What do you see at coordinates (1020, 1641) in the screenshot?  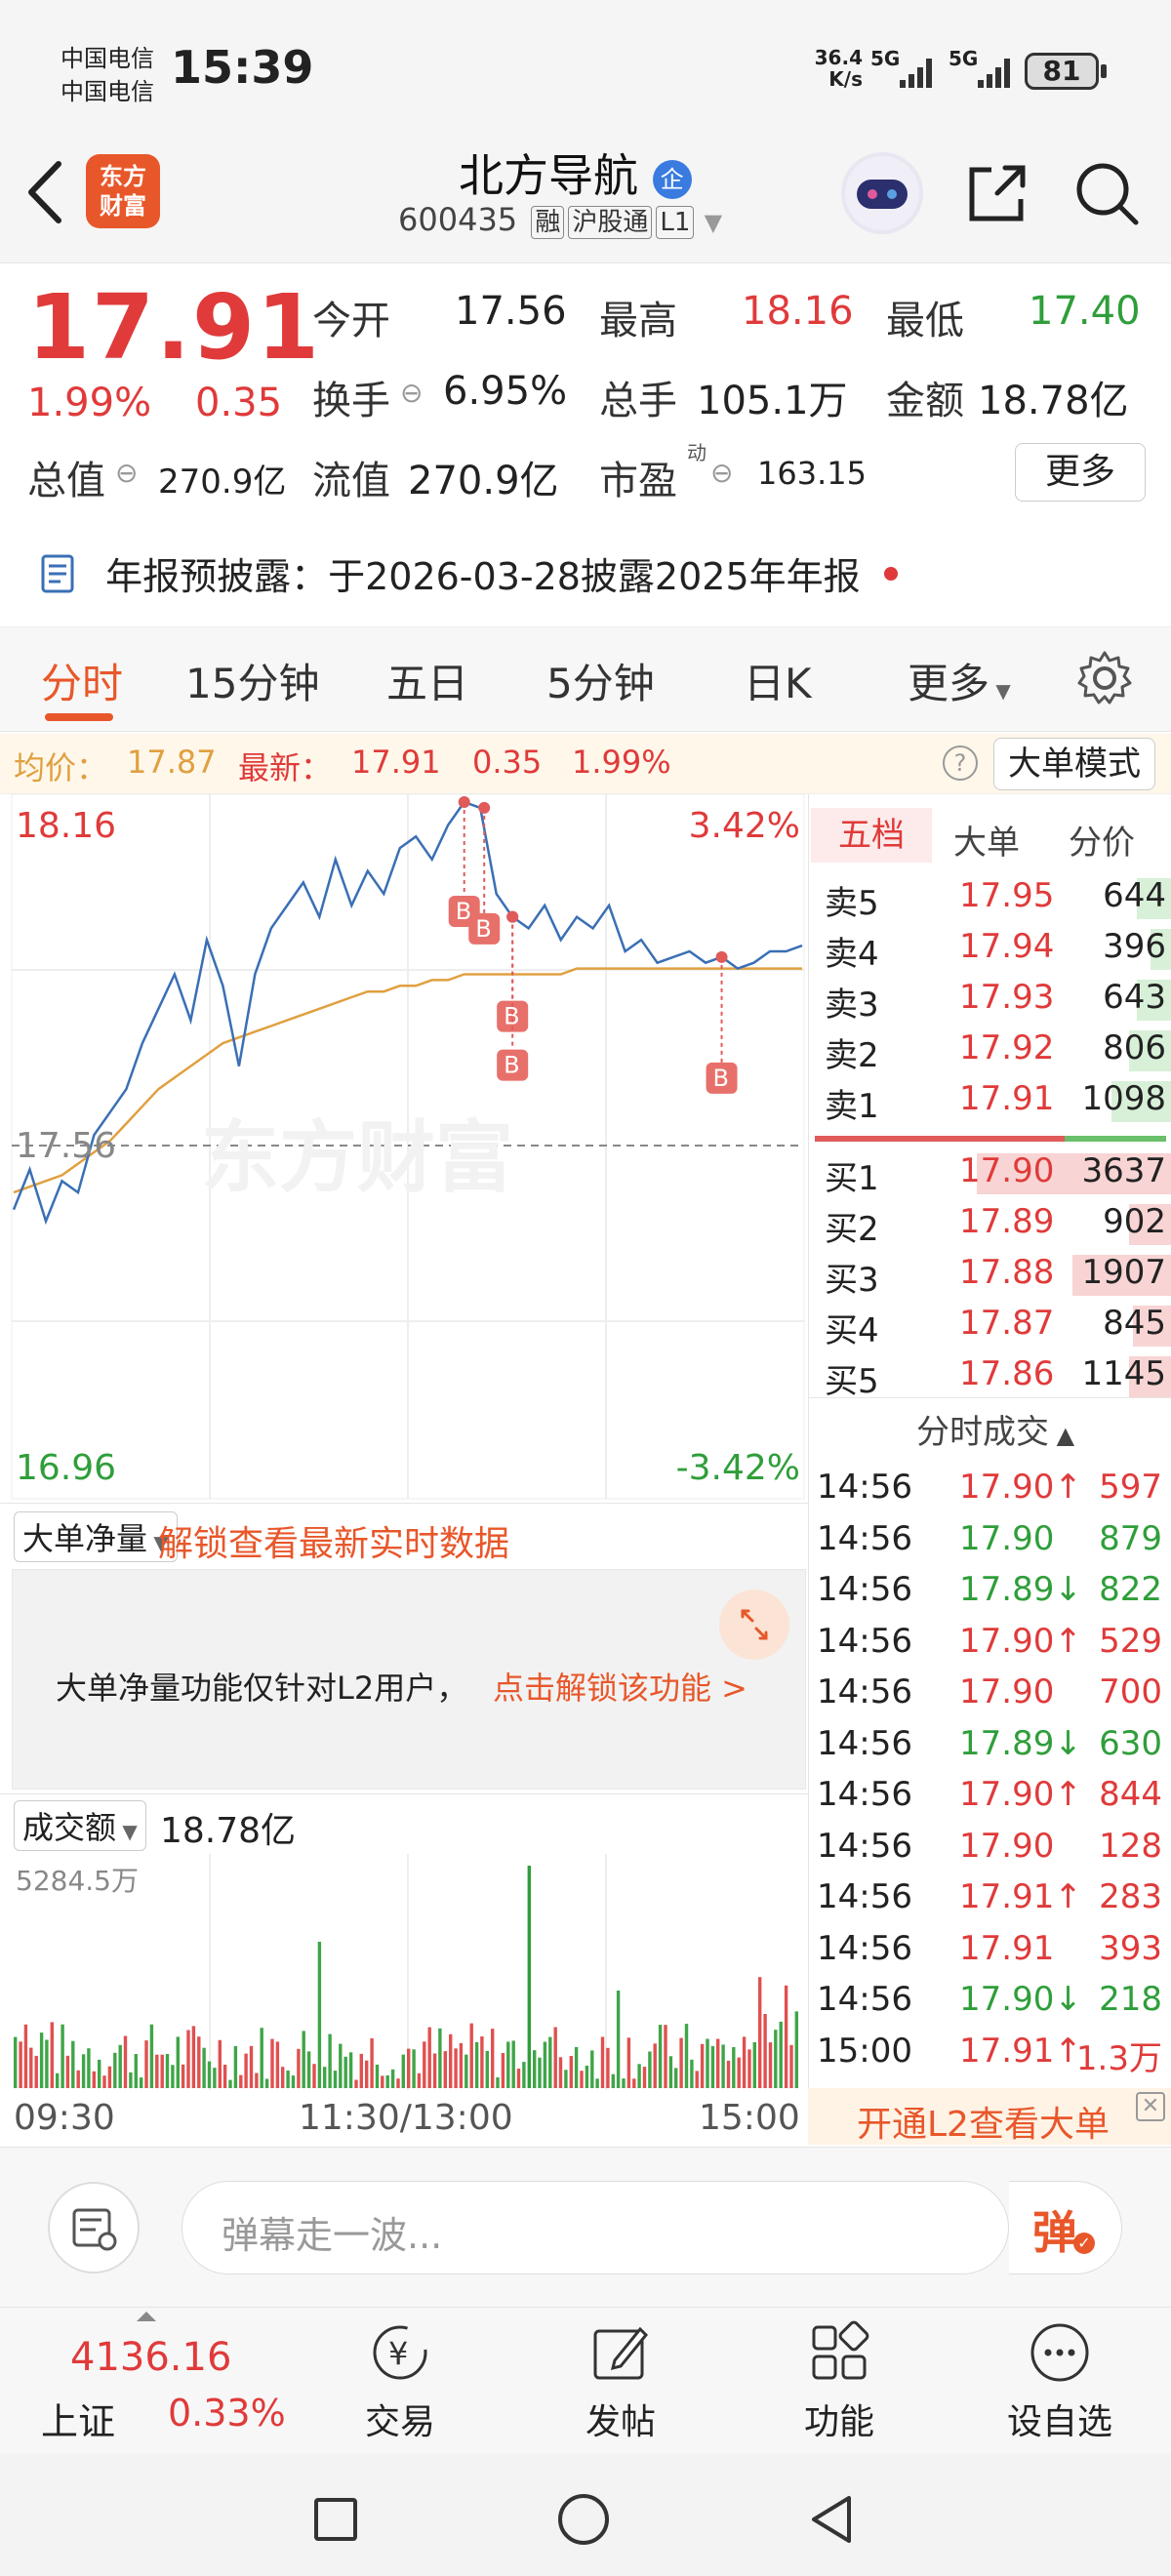 I see `trade-price: 17.90↑` at bounding box center [1020, 1641].